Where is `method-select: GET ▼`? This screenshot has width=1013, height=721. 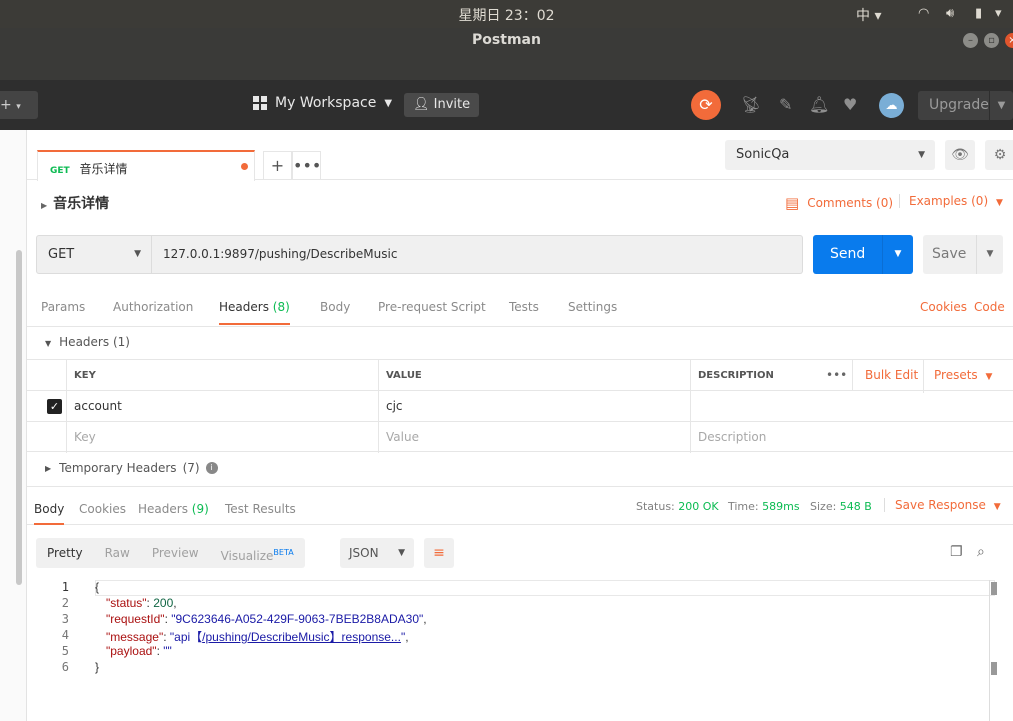 method-select: GET ▼ is located at coordinates (94, 254).